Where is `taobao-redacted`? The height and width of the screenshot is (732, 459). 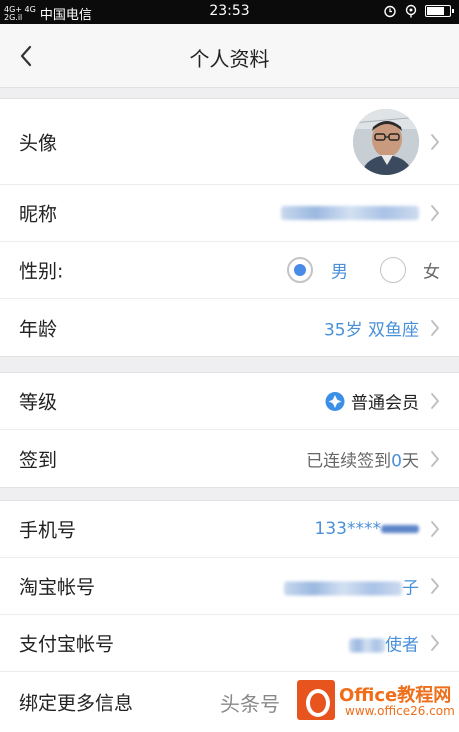 taobao-redacted is located at coordinates (343, 588).